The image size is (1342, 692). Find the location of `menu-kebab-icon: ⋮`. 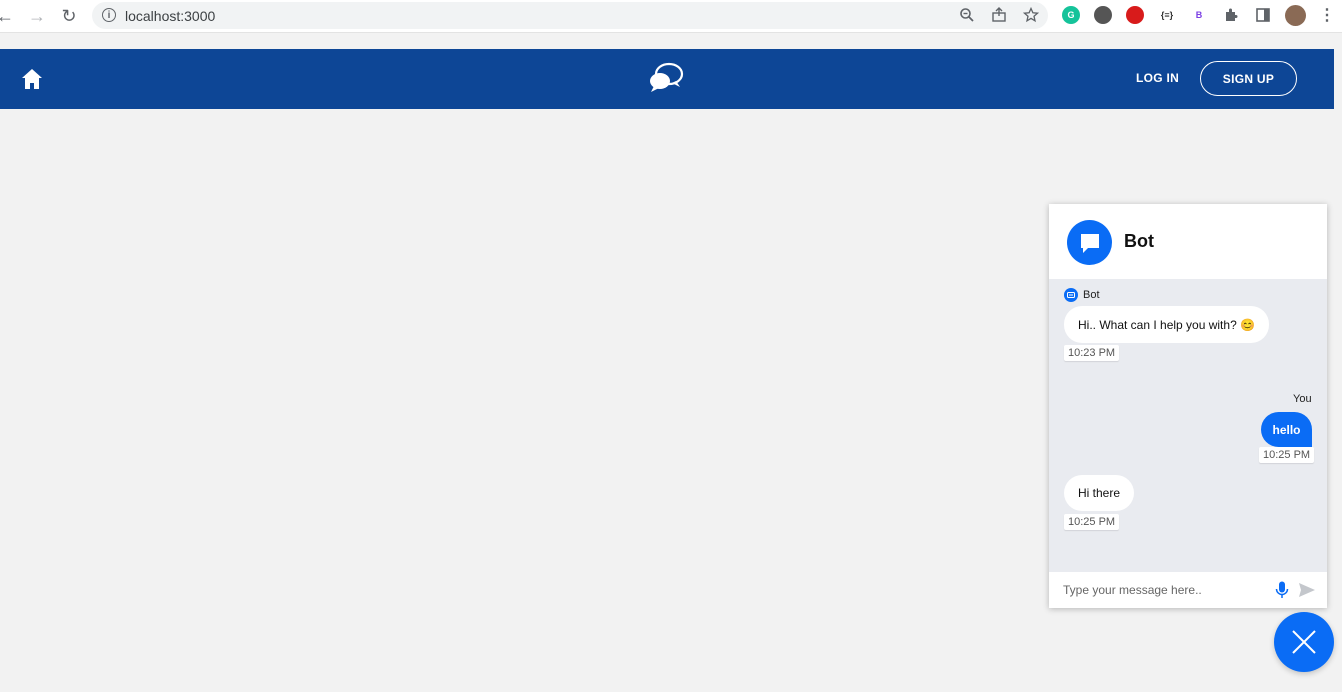

menu-kebab-icon: ⋮ is located at coordinates (1327, 15).